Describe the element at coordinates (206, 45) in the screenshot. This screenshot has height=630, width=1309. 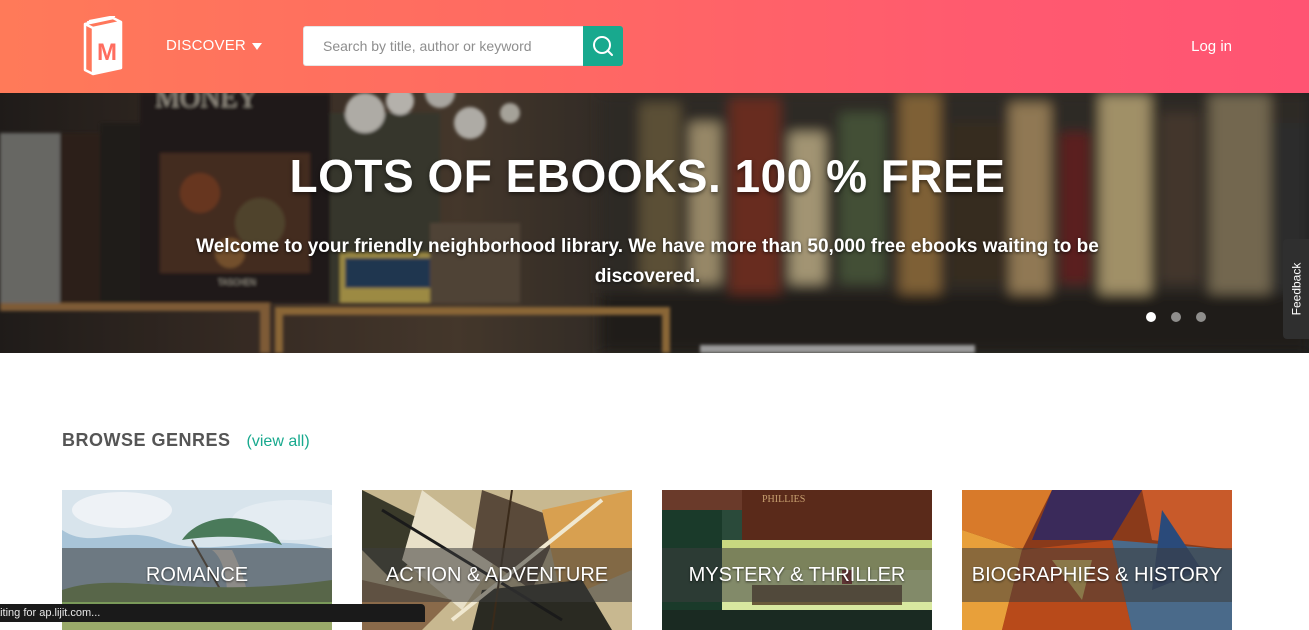
I see `discover-label: DISCOVER` at that location.